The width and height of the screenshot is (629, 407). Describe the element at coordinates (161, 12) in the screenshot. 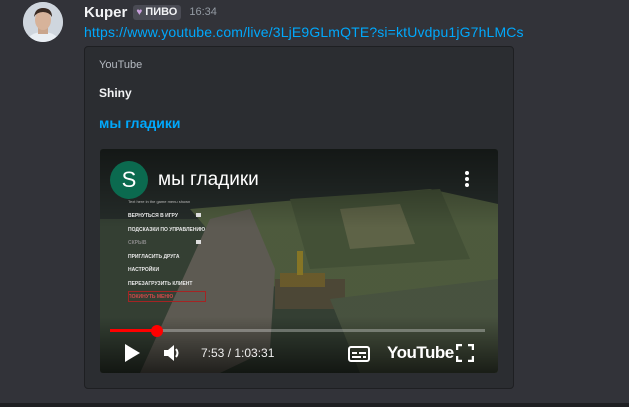

I see `server-tag-label: ПИВО` at that location.